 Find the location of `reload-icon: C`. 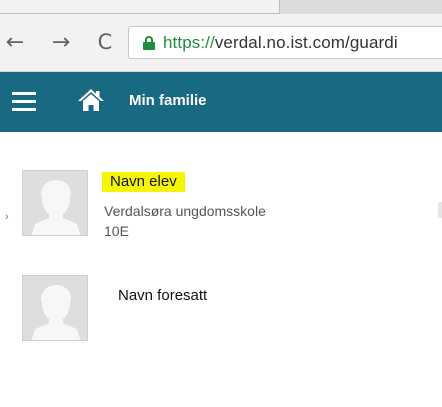

reload-icon: C is located at coordinates (105, 42).